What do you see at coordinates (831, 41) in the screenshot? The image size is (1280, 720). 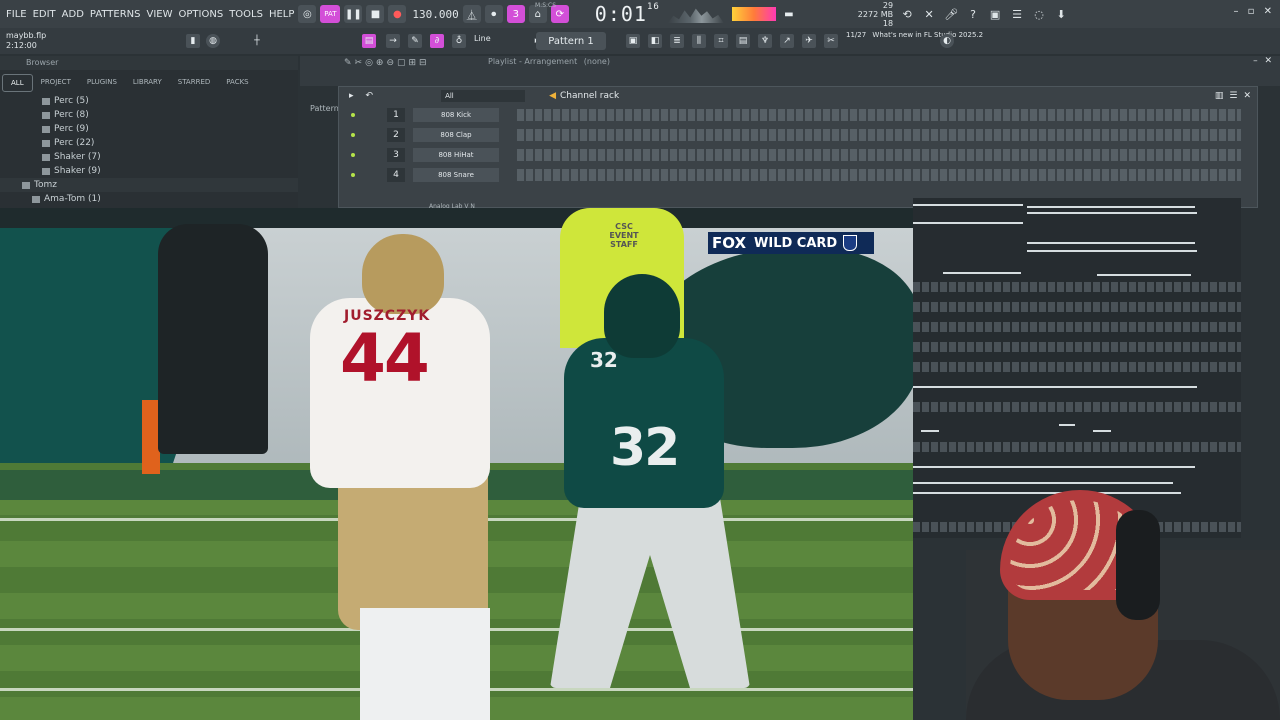 I see `toolbar-icon-i: ✂` at bounding box center [831, 41].